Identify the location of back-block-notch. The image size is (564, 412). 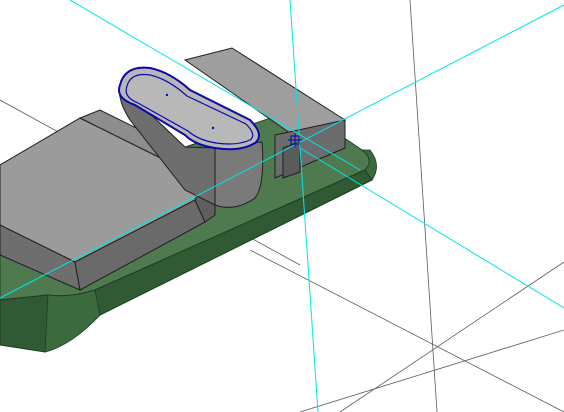
(291, 160).